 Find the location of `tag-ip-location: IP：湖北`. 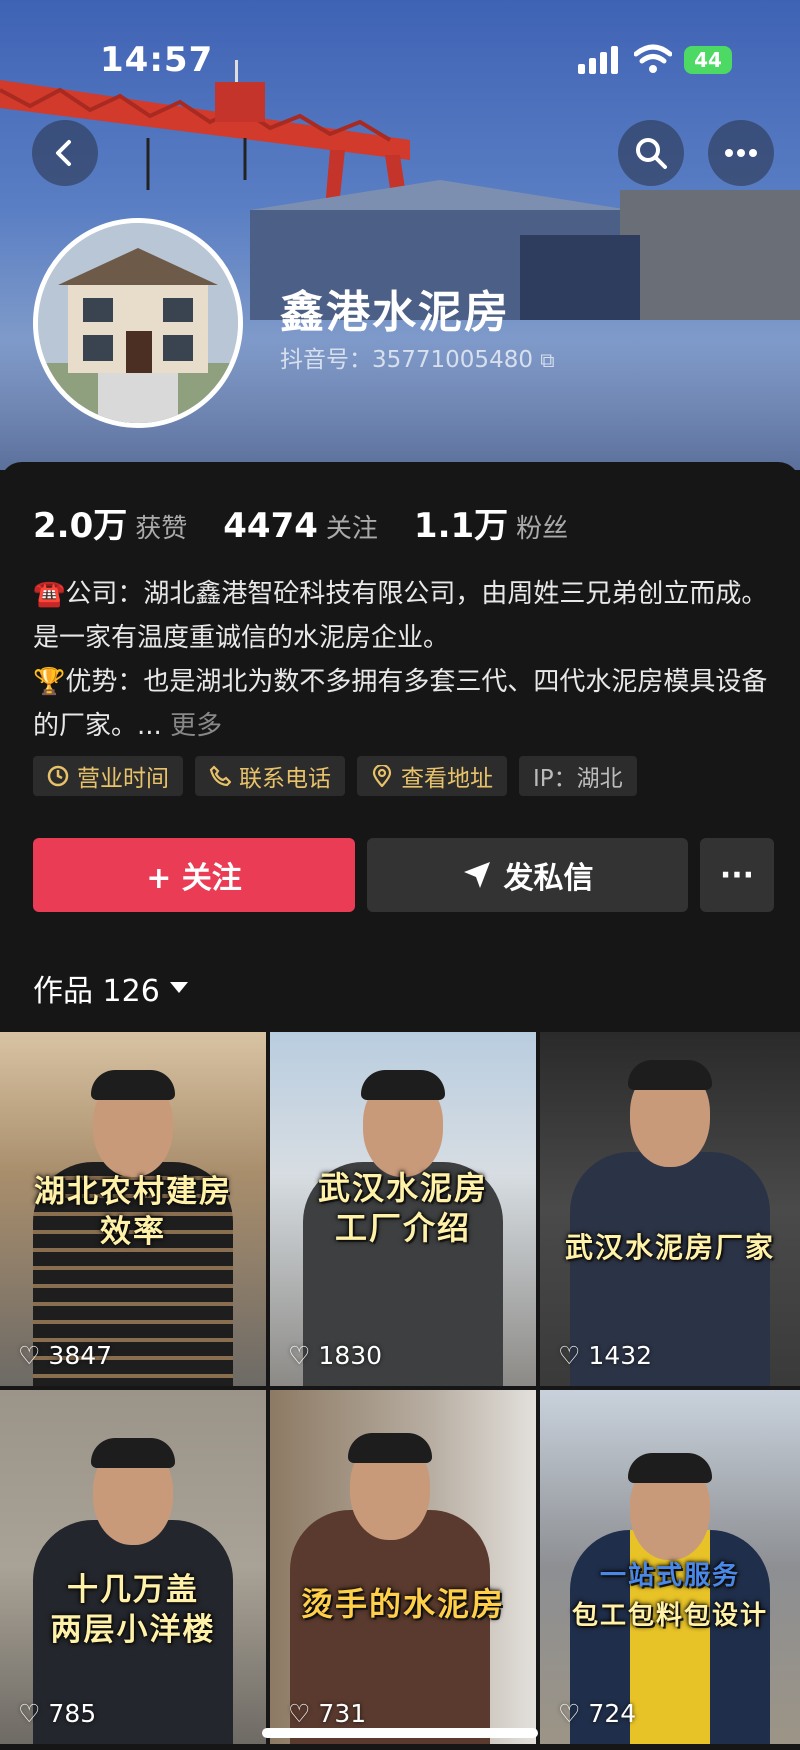

tag-ip-location: IP：湖北 is located at coordinates (578, 776).